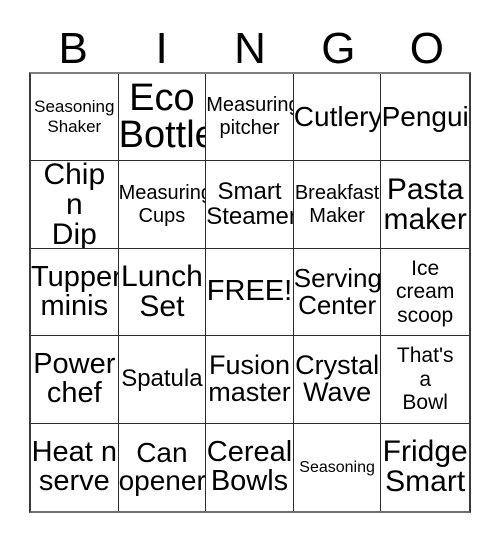 The image size is (500, 544). I want to click on bingo-cell-label: Pengui, so click(425, 117).